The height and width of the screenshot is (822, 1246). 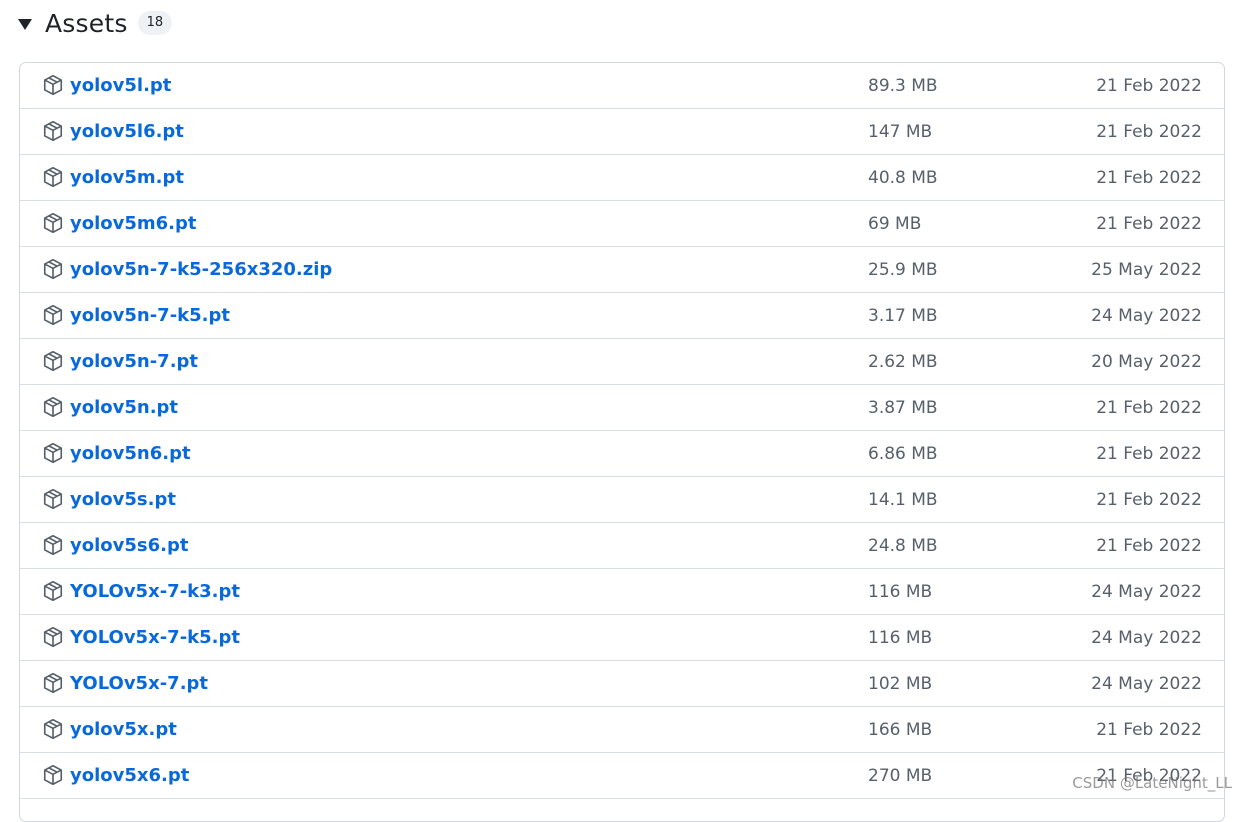 What do you see at coordinates (133, 223) in the screenshot?
I see `asset-link: yolov5m6.pt` at bounding box center [133, 223].